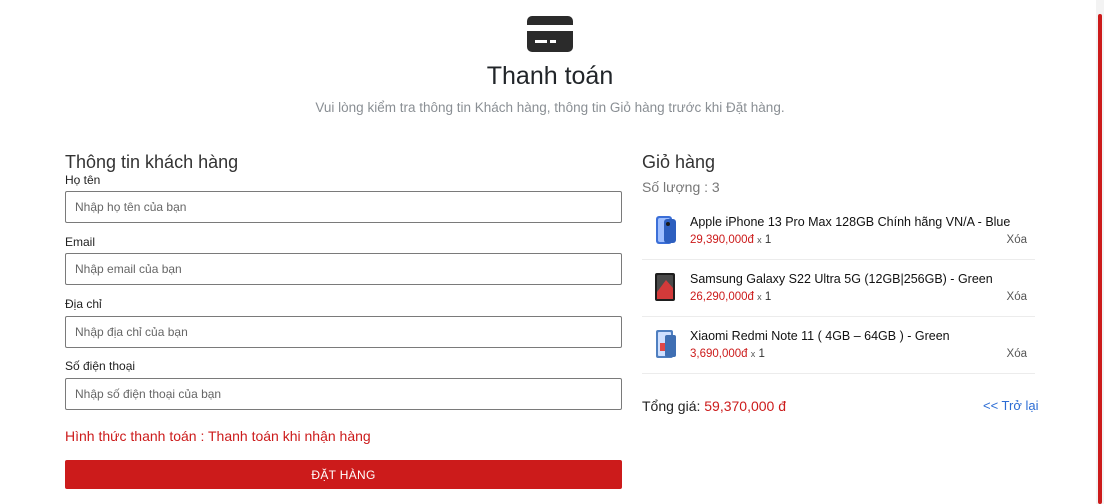 The image size is (1104, 504). I want to click on email-input, so click(343, 269).